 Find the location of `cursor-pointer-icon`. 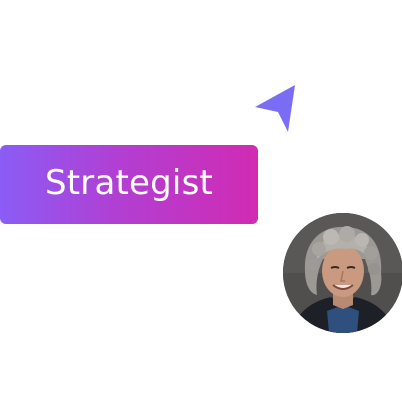

cursor-pointer-icon is located at coordinates (275, 108).